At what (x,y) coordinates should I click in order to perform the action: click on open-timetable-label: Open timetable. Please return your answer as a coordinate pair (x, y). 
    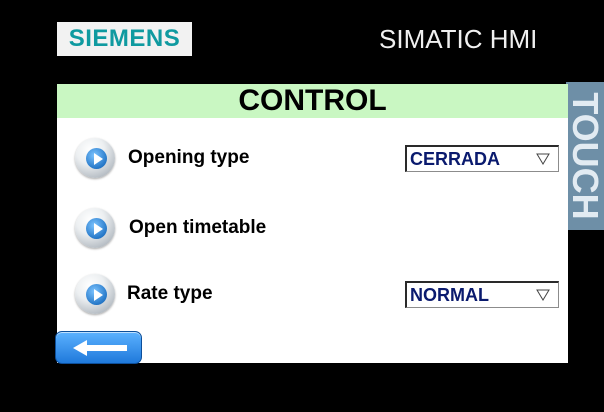
    Looking at the image, I should click on (198, 227).